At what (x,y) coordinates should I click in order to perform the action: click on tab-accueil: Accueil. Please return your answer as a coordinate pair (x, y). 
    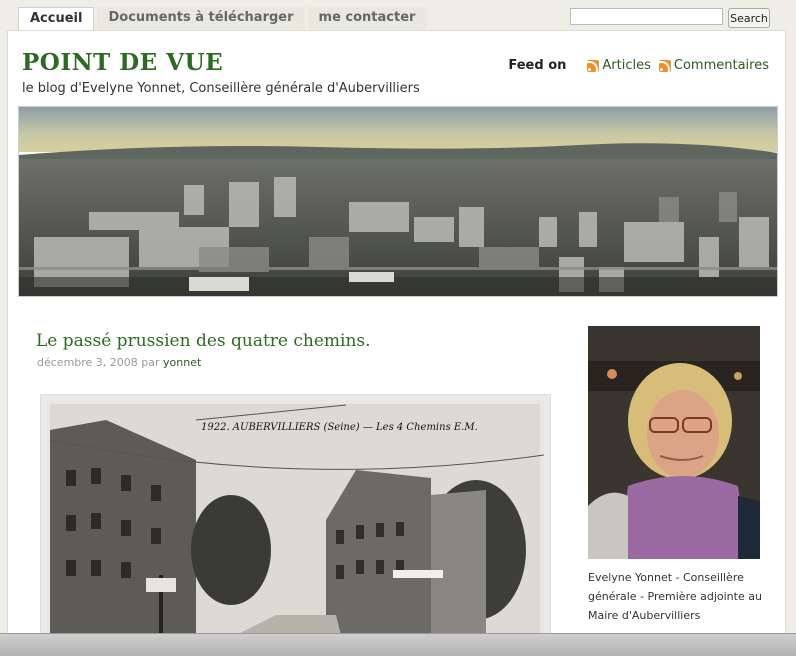
    Looking at the image, I should click on (56, 19).